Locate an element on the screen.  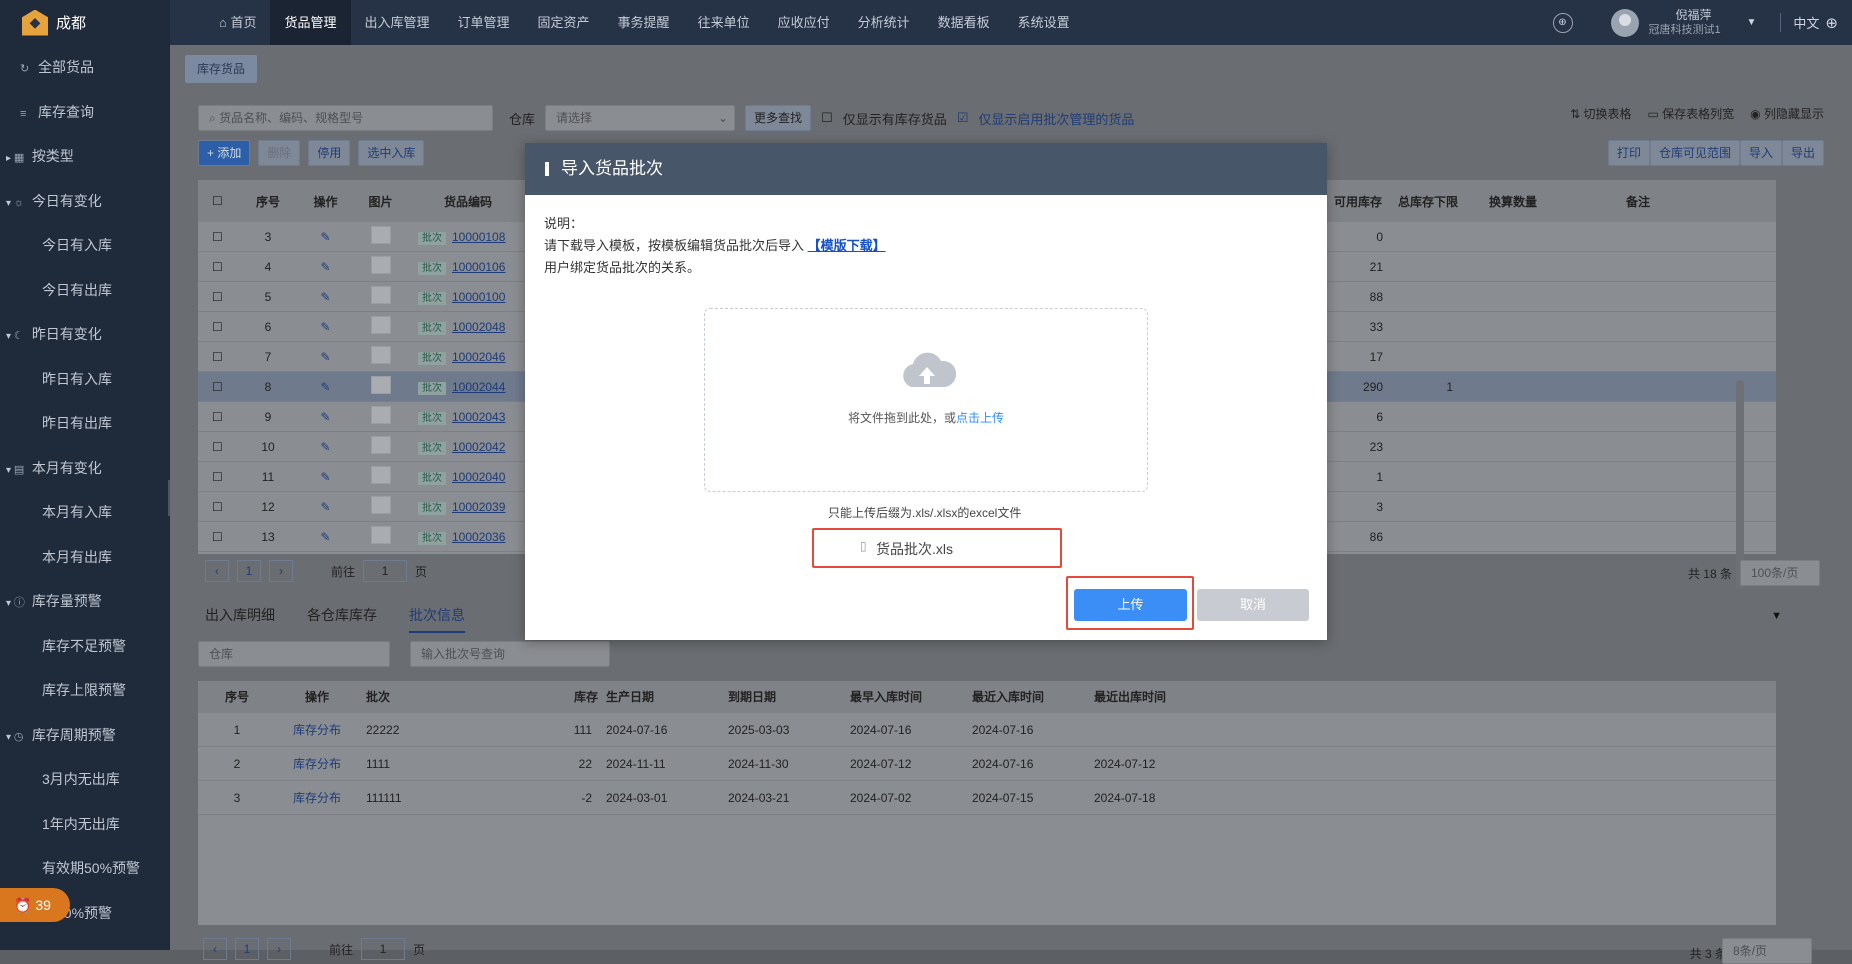
sidebar-item-13: 库存不足预警 is located at coordinates (85, 646).